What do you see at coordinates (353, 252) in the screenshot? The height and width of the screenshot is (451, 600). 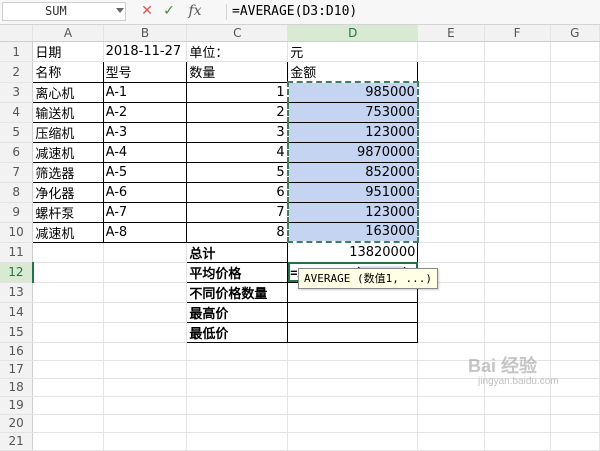 I see `cell-d11: 13820000` at bounding box center [353, 252].